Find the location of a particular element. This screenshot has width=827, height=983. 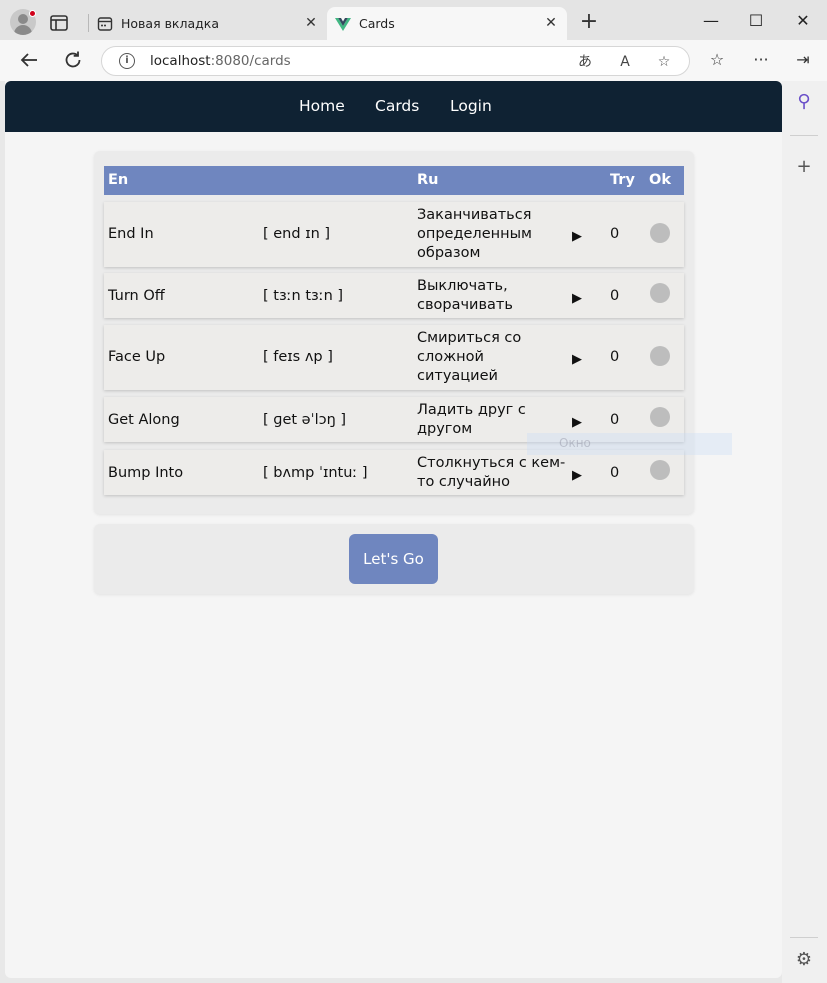

tab-new-tab: Новая вкладка ✕ is located at coordinates (208, 23).